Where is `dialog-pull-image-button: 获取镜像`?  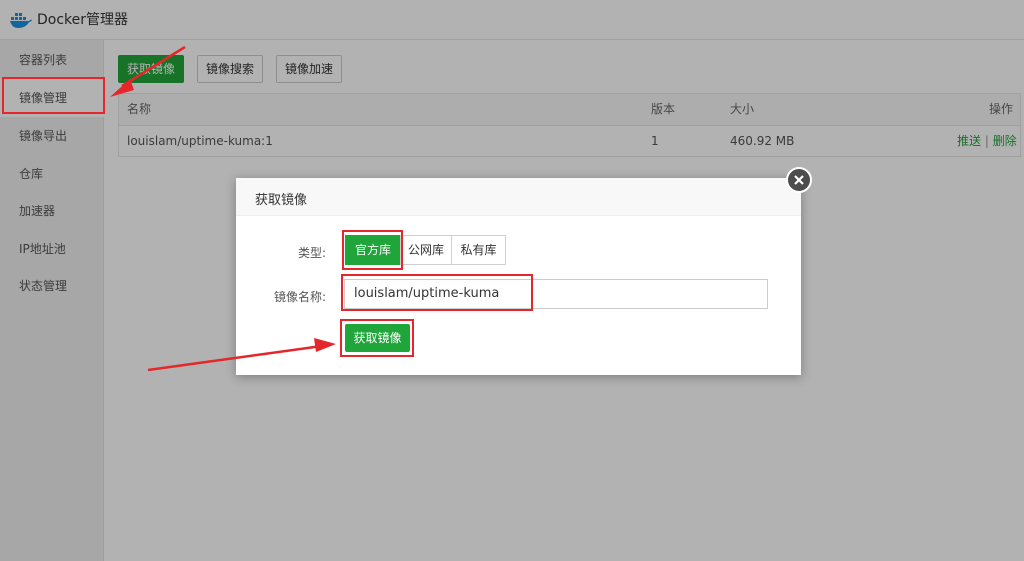
dialog-pull-image-button: 获取镜像 is located at coordinates (377, 338).